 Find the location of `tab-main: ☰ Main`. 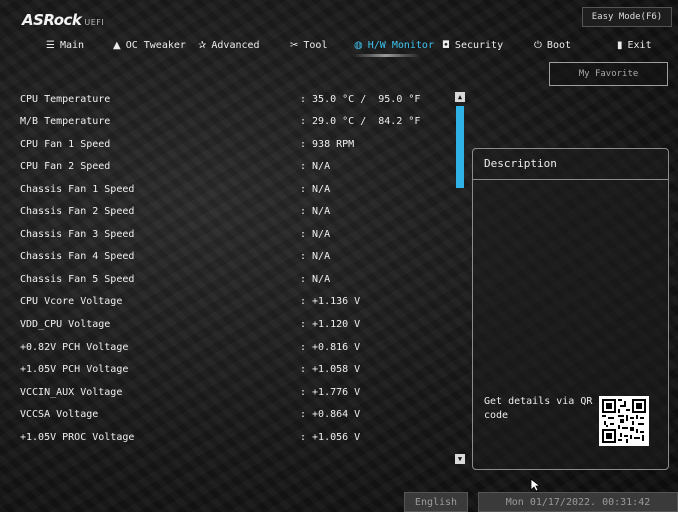

tab-main: ☰ Main is located at coordinates (65, 45).